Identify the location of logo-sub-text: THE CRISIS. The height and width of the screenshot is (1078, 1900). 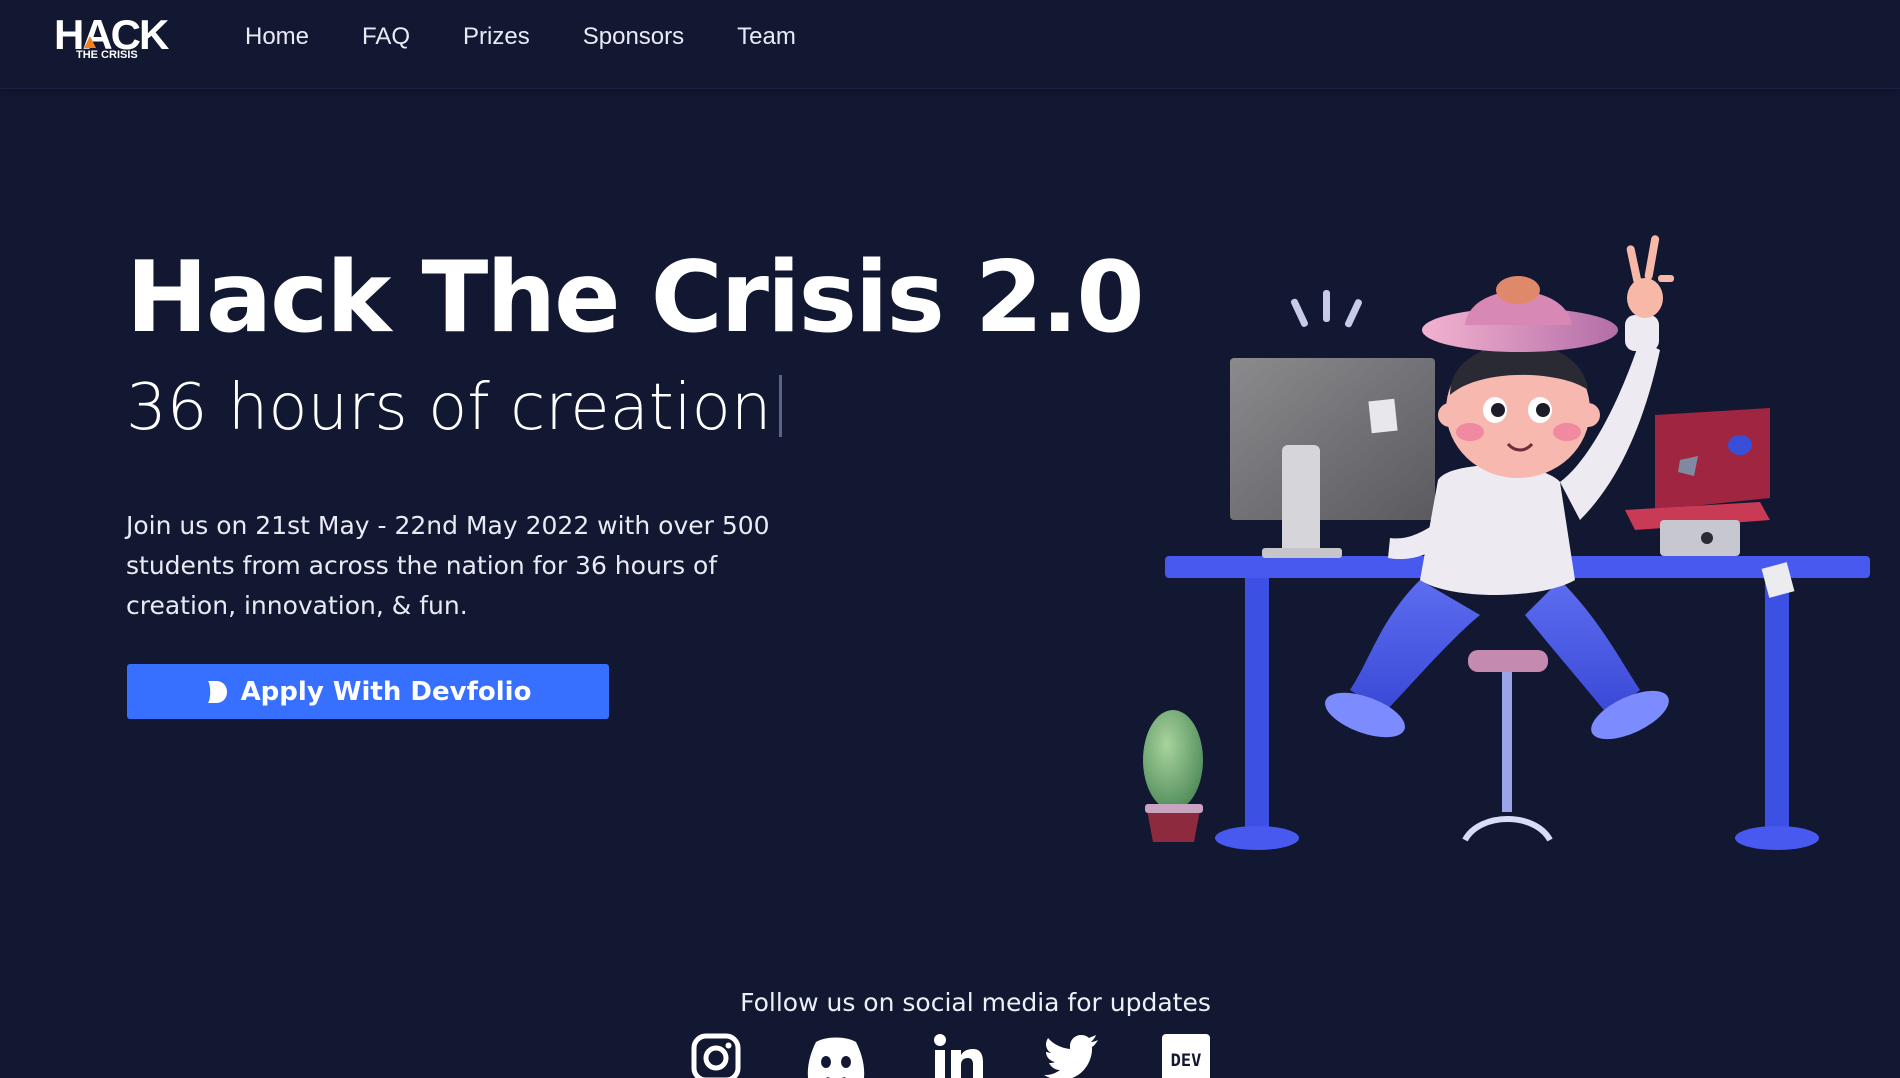
(107, 55).